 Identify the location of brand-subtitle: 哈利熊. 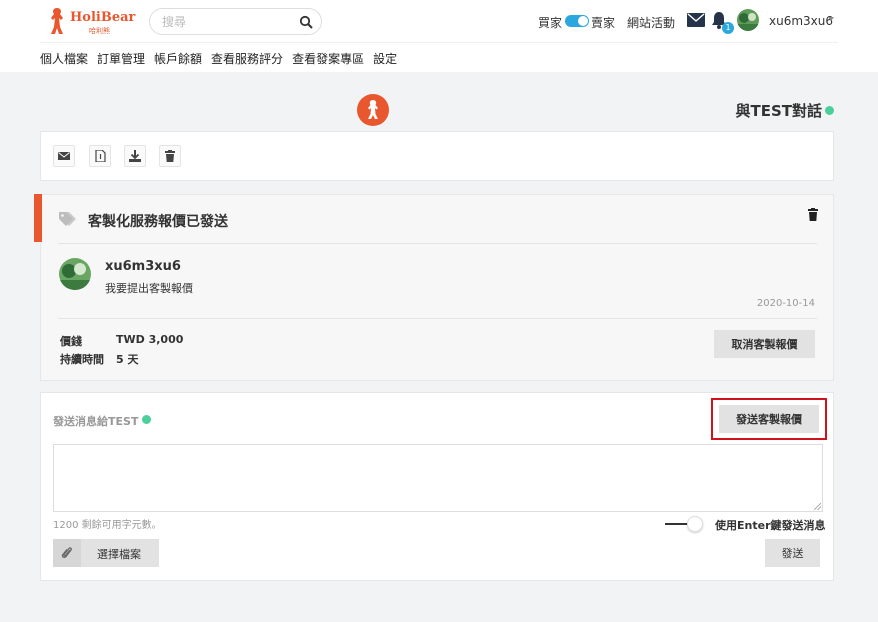
(99, 31).